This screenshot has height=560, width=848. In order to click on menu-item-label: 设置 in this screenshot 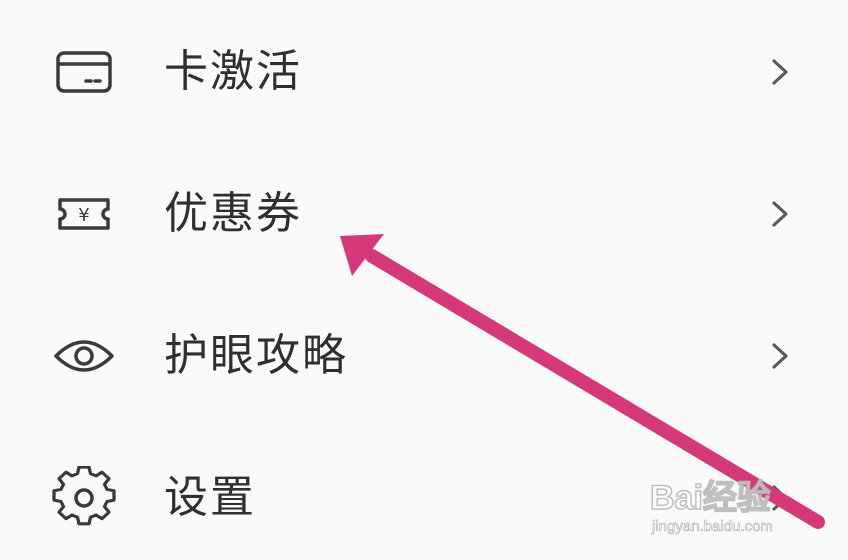, I will do `click(210, 497)`.